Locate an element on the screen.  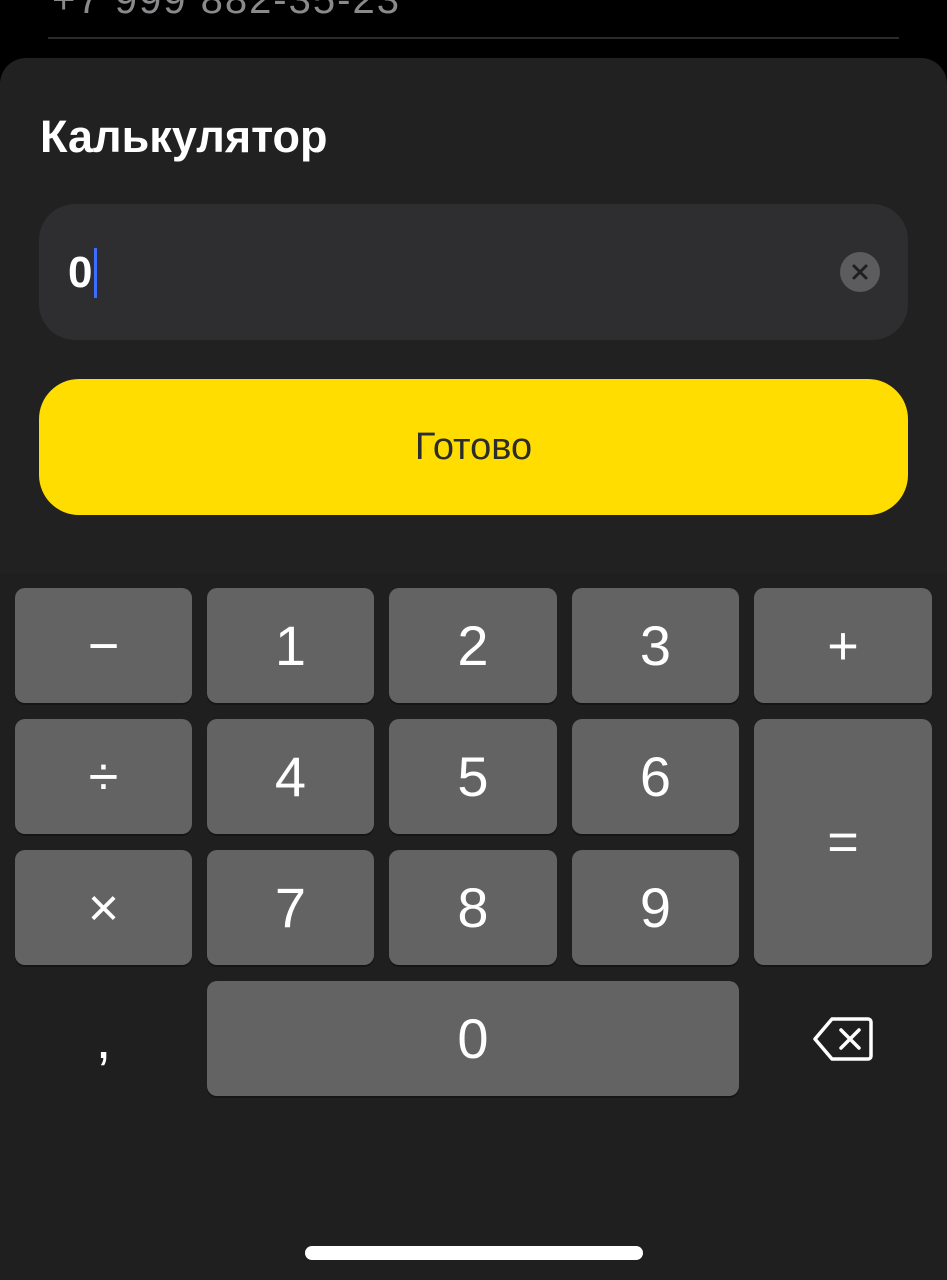
key-0: 0 is located at coordinates (473, 1038).